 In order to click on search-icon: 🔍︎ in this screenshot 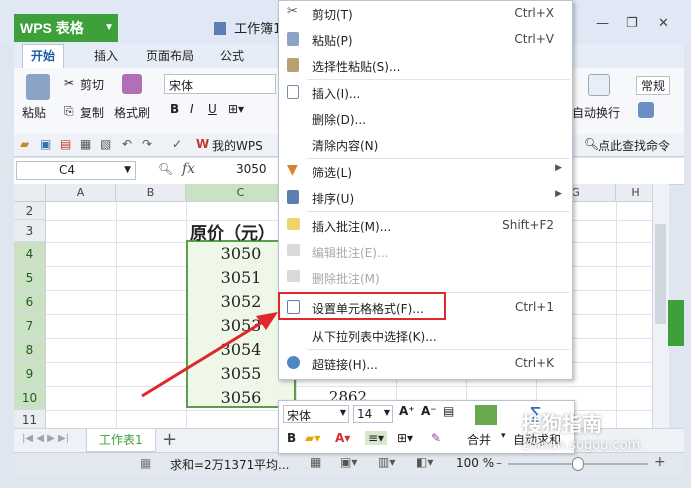, I will do `click(591, 144)`.